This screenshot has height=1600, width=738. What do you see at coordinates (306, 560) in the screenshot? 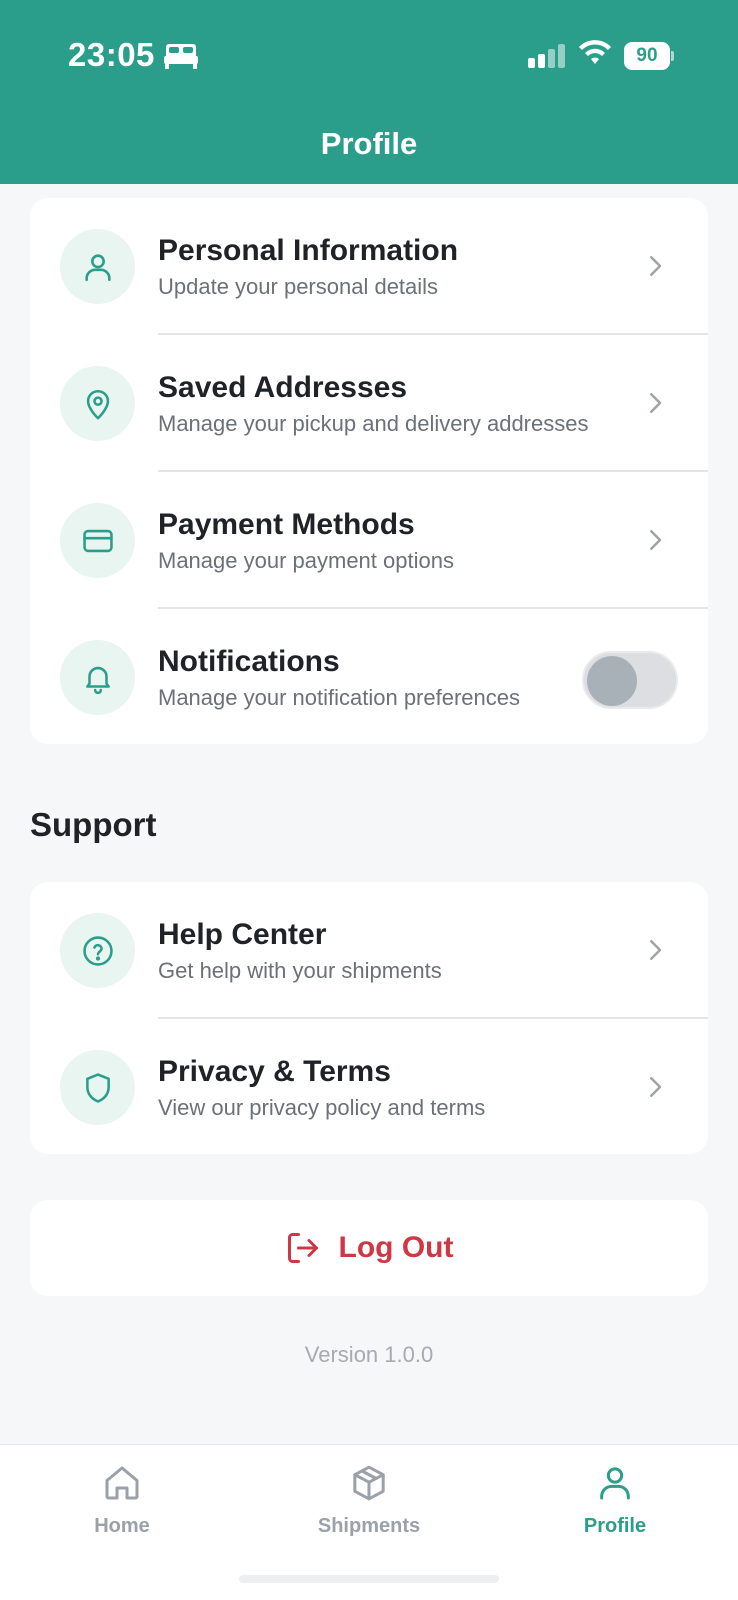
I see `row-subtitle: Manage your payment options` at bounding box center [306, 560].